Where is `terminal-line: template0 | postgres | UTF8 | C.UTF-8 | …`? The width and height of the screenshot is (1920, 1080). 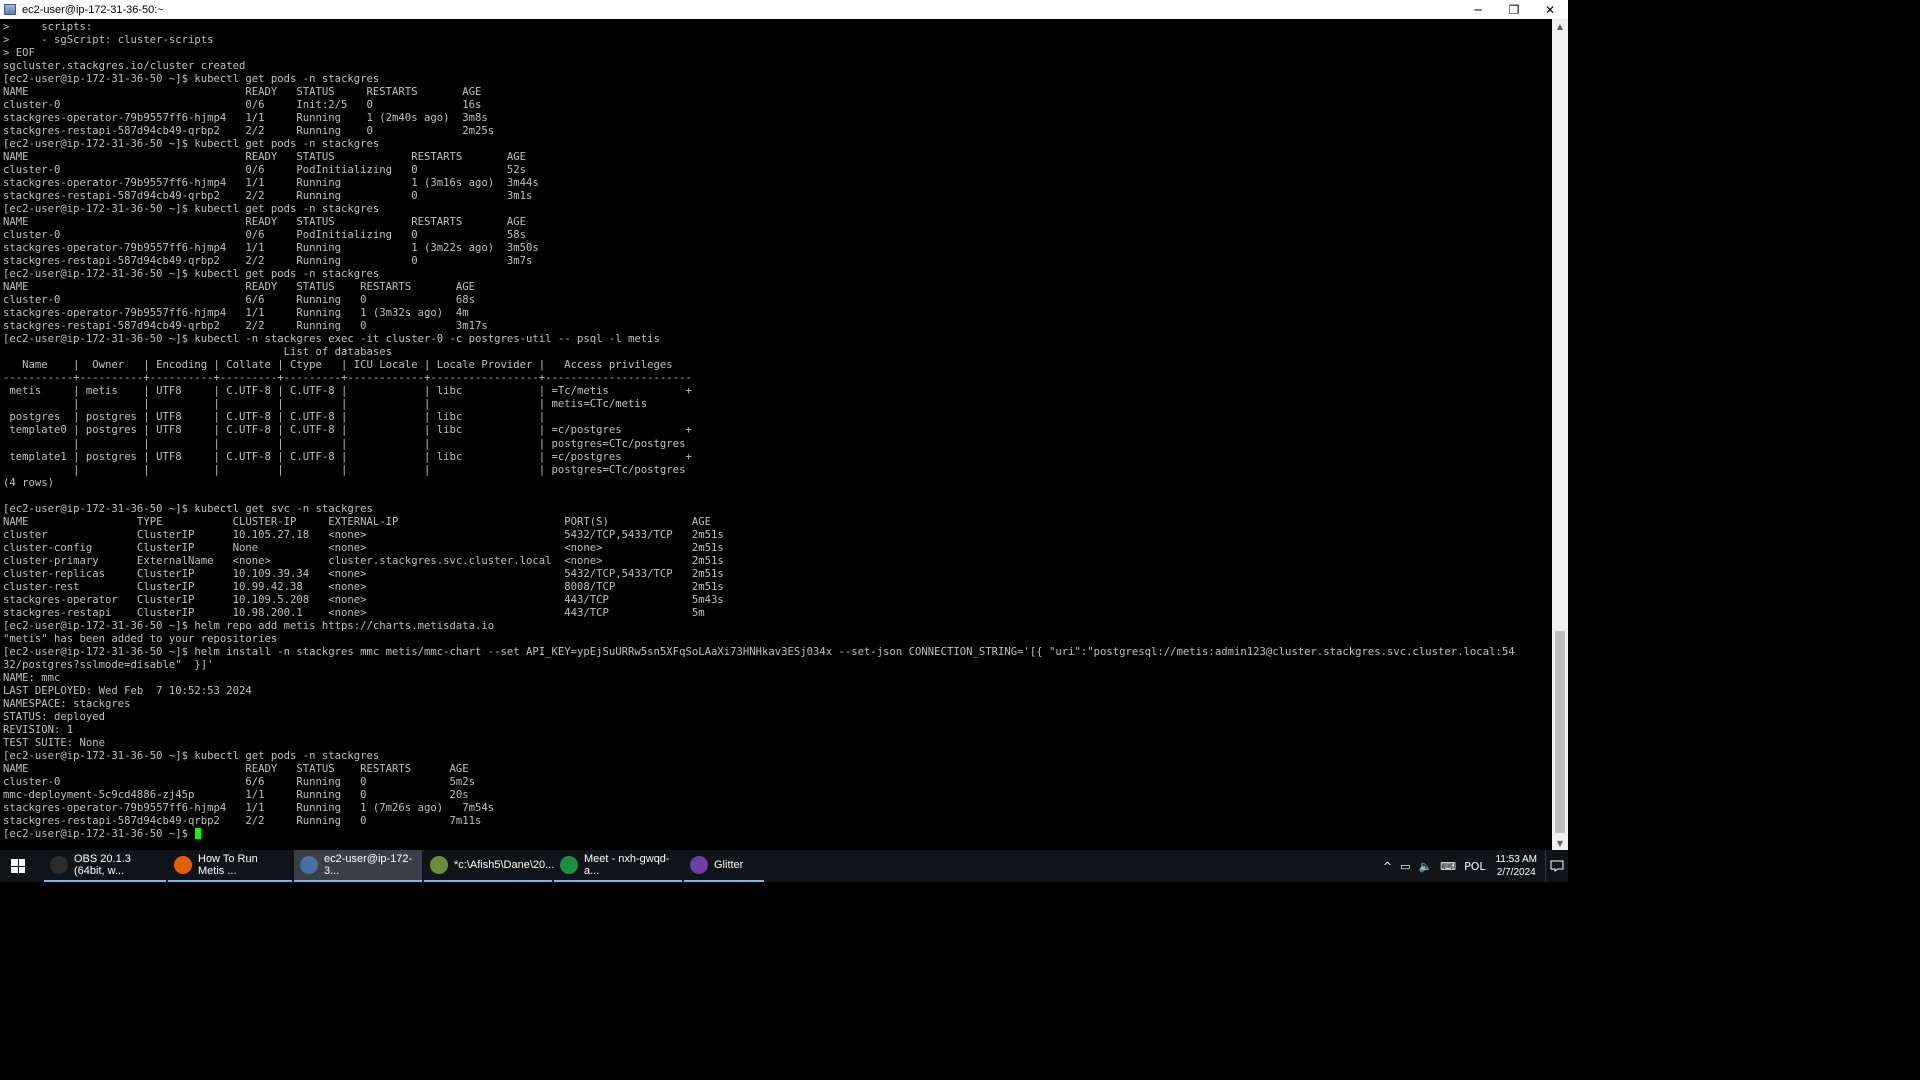 terminal-line: template0 | postgres | UTF8 | C.UTF-8 | … is located at coordinates (347, 430).